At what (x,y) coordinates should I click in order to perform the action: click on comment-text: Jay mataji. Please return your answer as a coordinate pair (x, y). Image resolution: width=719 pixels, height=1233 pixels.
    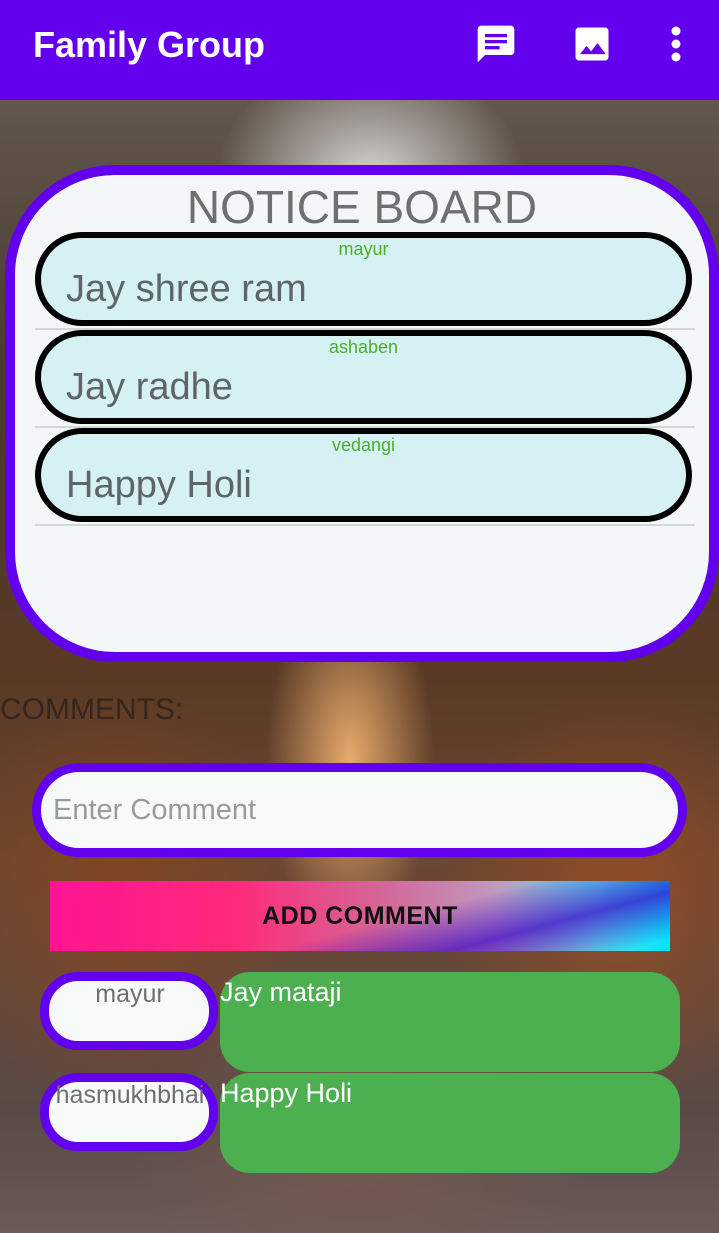
    Looking at the image, I should click on (281, 992).